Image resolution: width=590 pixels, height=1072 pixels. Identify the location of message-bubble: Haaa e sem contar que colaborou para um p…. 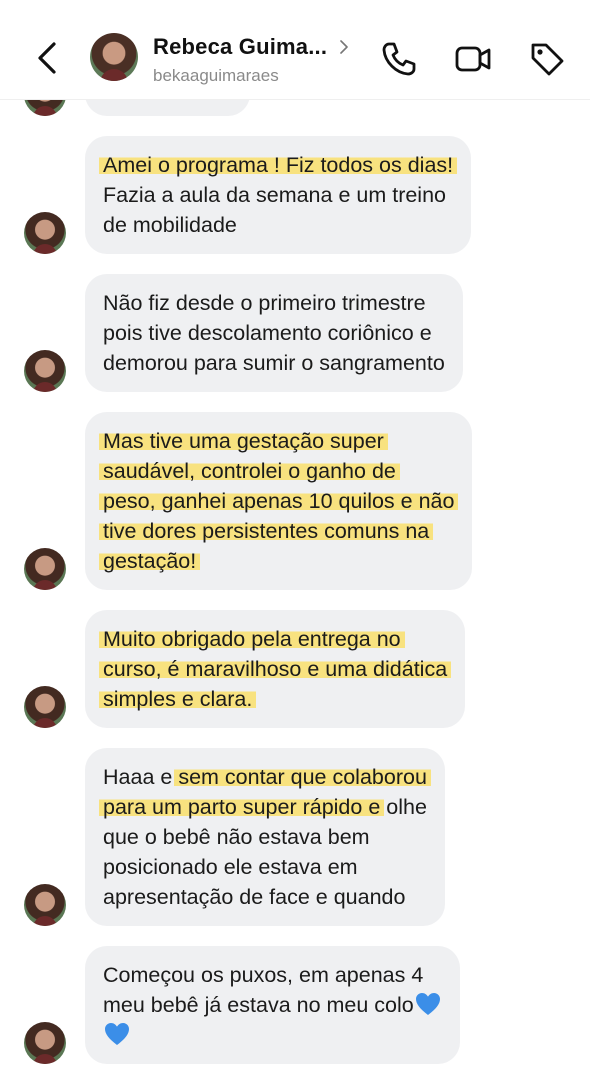
(265, 837).